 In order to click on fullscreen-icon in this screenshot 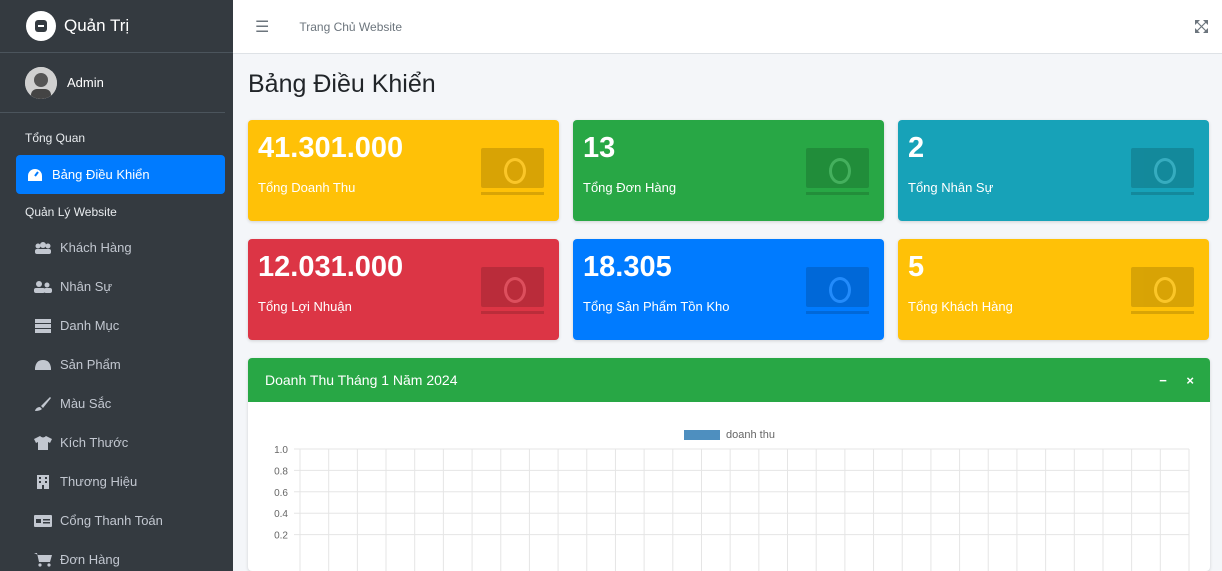, I will do `click(1201, 28)`.